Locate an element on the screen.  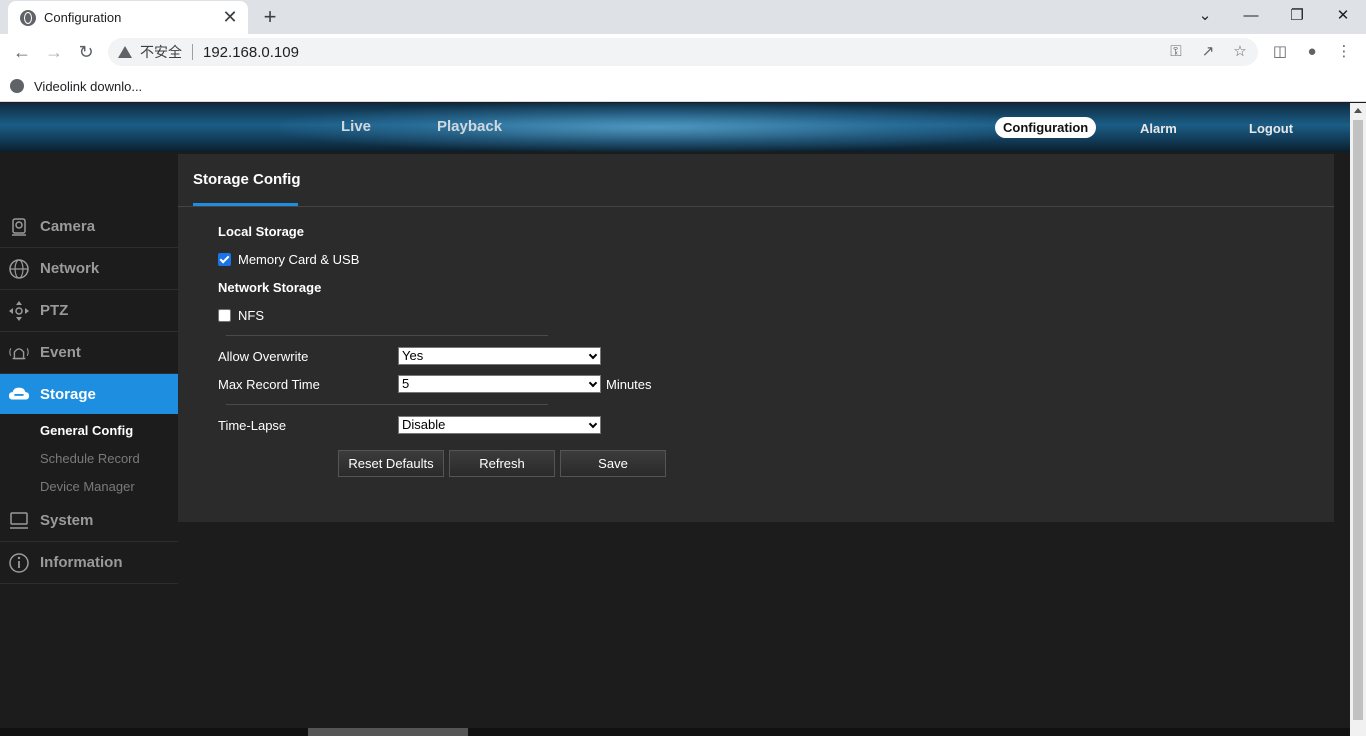
url-text: 192.168.0.109 is located at coordinates (251, 52).